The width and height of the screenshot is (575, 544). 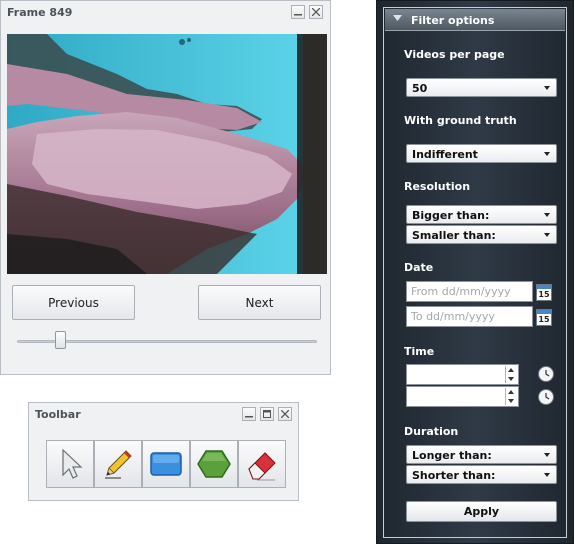 I want to click on time-to-input, so click(x=462, y=396).